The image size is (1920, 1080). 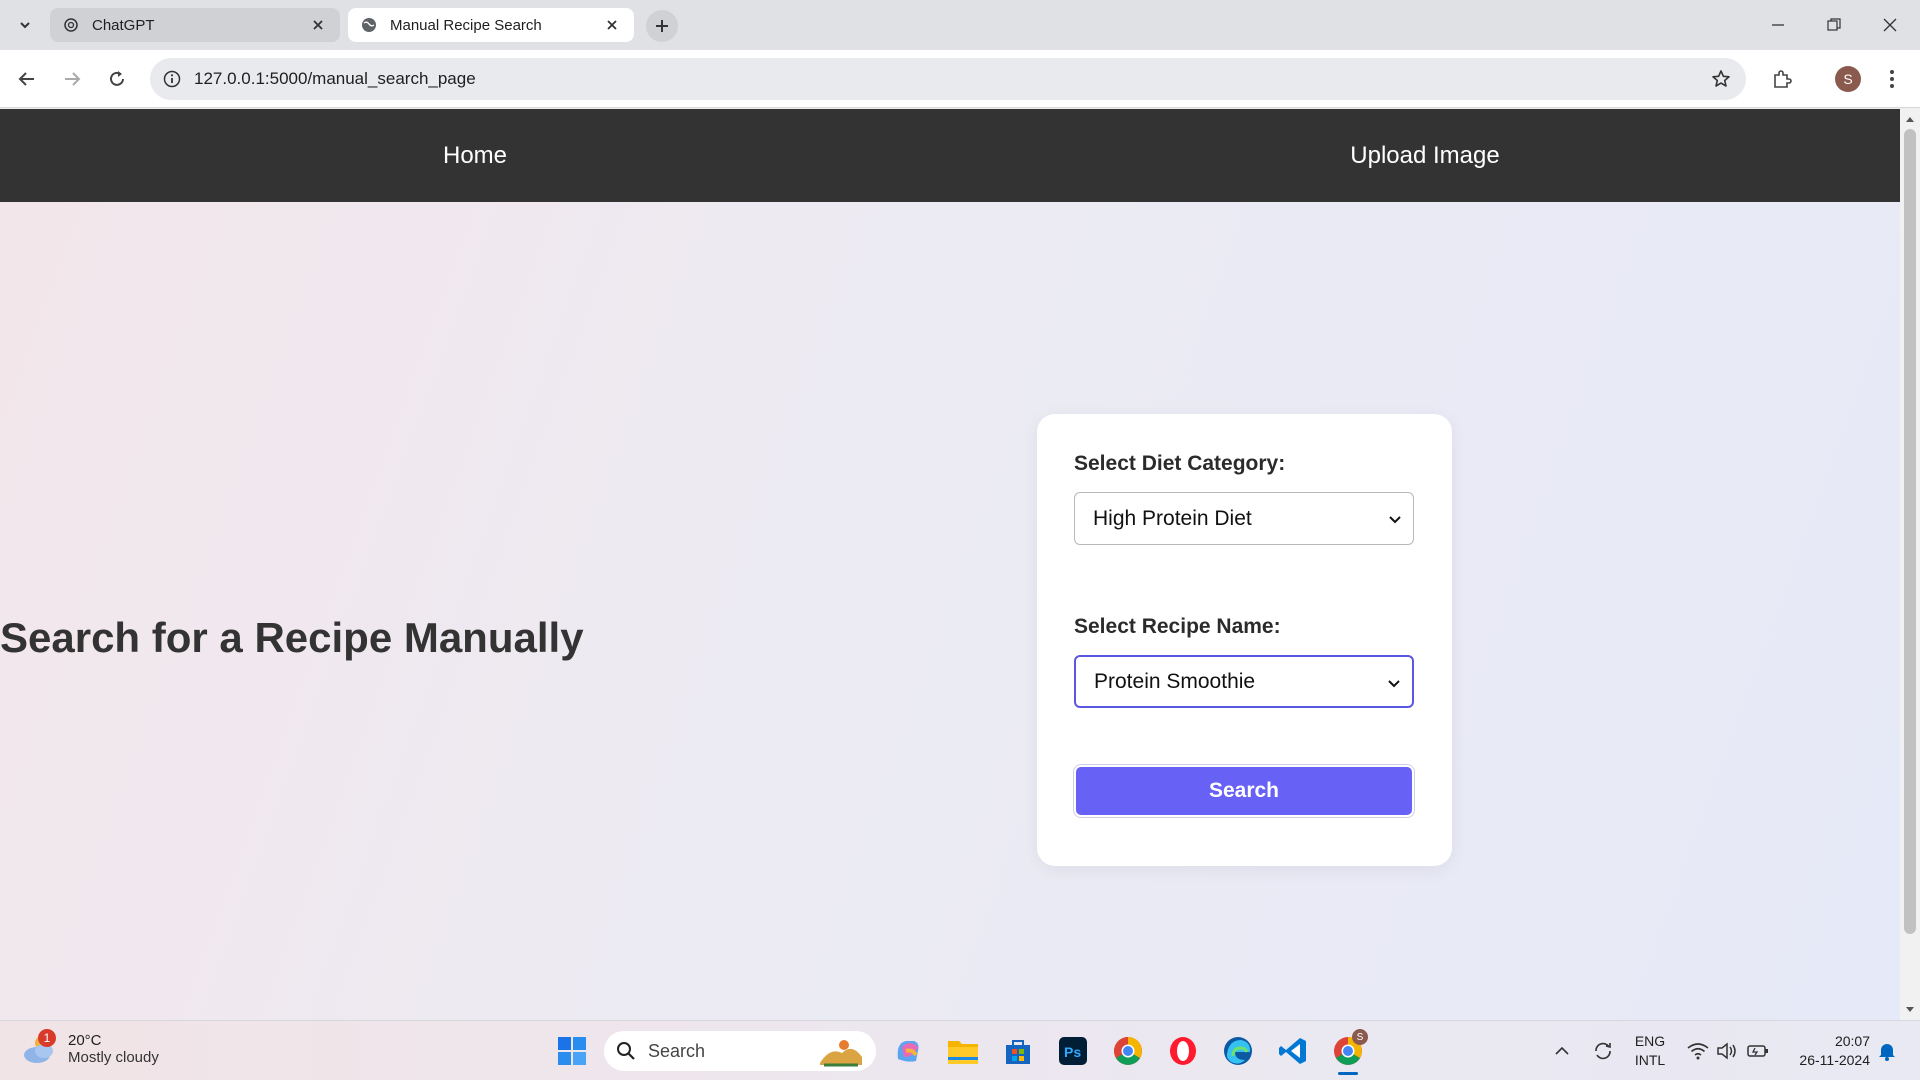 I want to click on taskbar-search-placeholder: Search, so click(x=677, y=1050).